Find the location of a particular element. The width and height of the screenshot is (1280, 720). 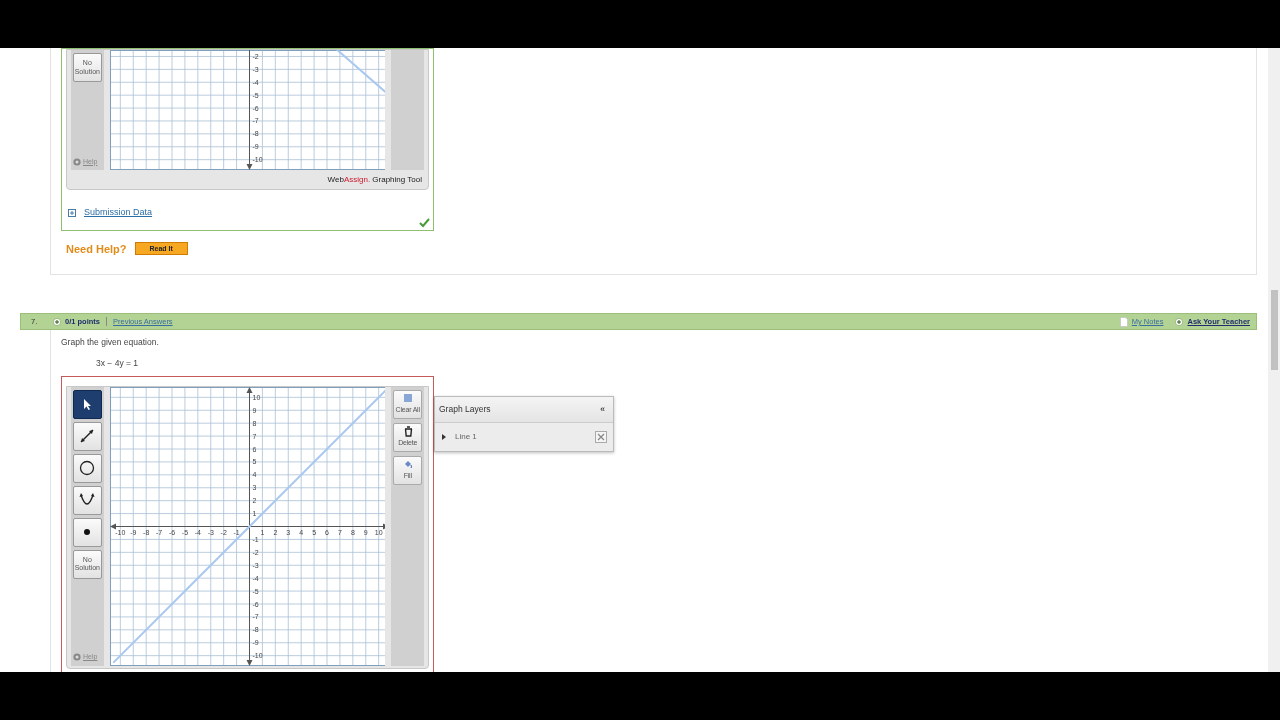

collapse-button: « is located at coordinates (602, 409).